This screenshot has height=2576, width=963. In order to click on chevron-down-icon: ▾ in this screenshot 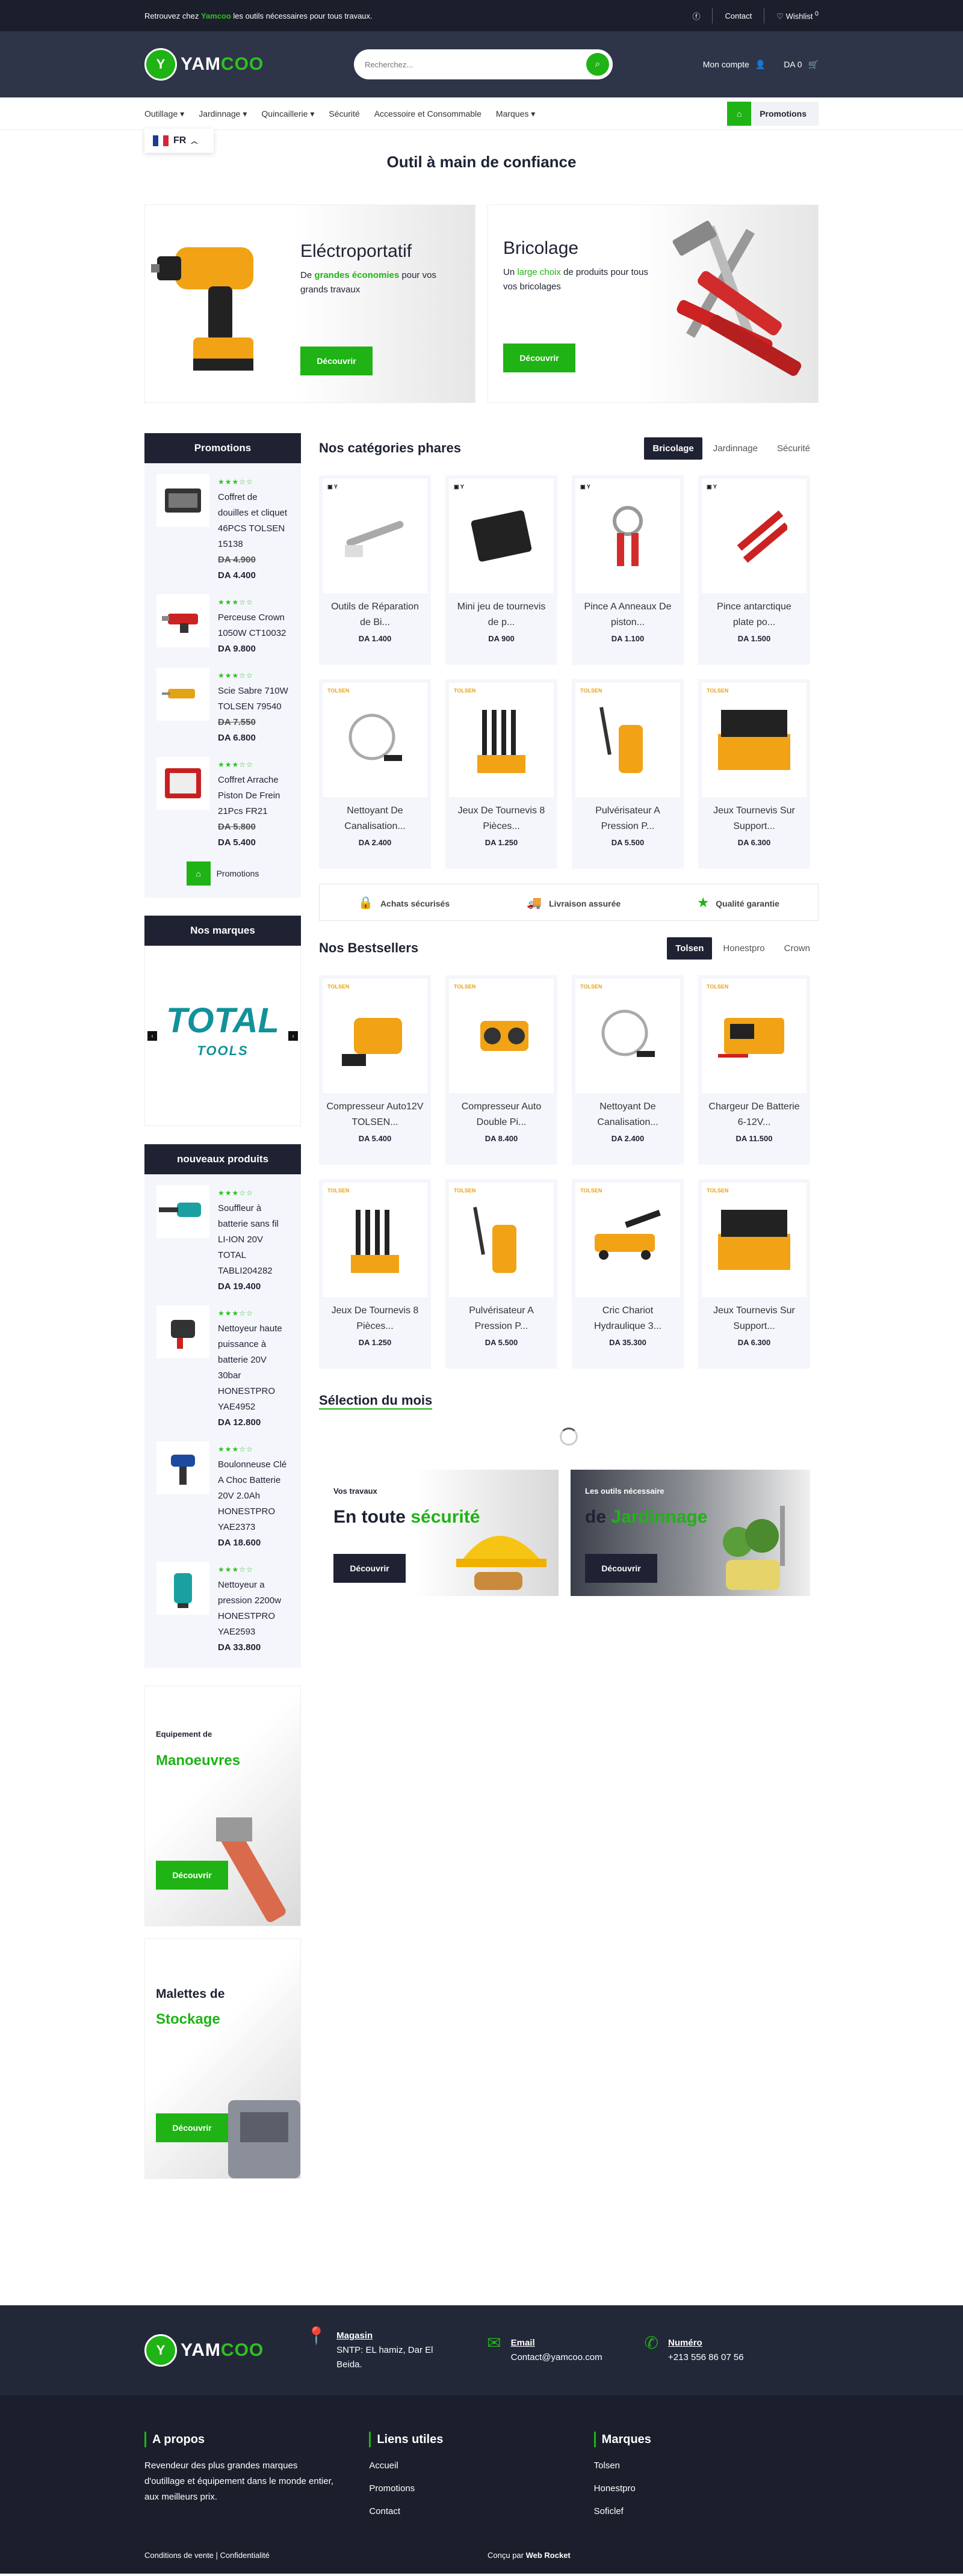, I will do `click(245, 113)`.